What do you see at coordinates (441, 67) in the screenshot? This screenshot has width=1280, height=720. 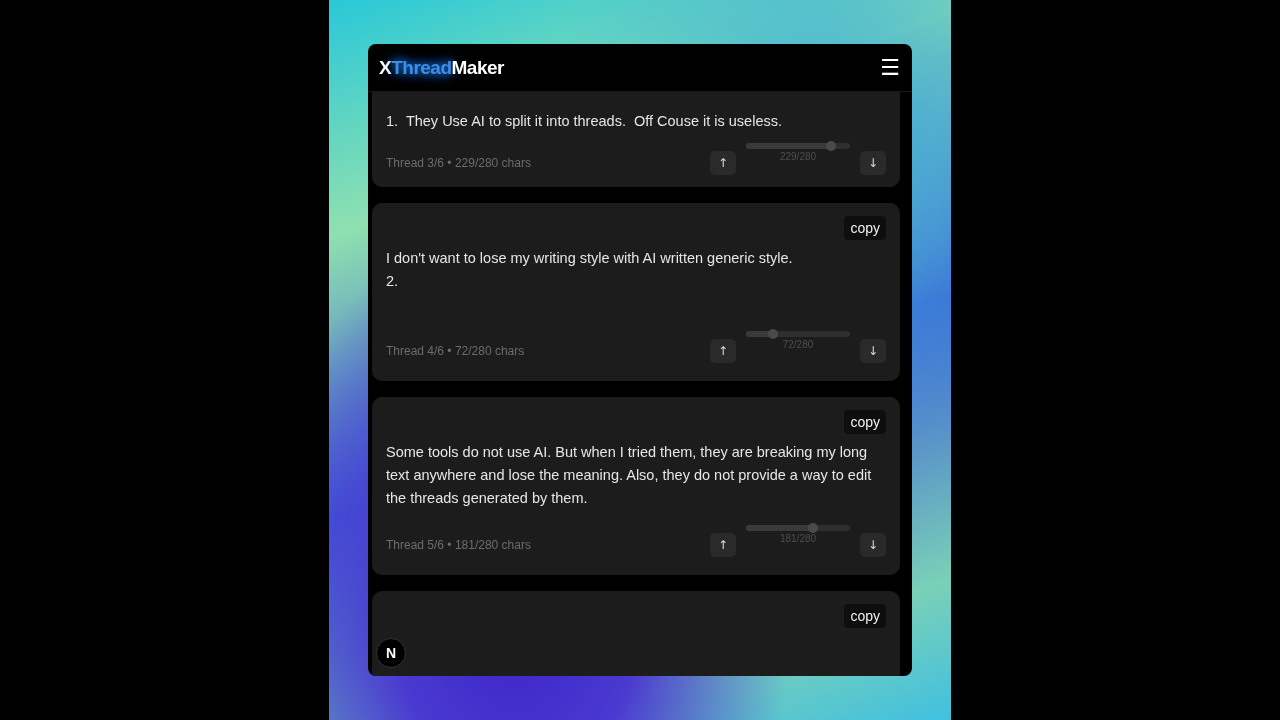 I see `app-logo: XThreadMaker` at bounding box center [441, 67].